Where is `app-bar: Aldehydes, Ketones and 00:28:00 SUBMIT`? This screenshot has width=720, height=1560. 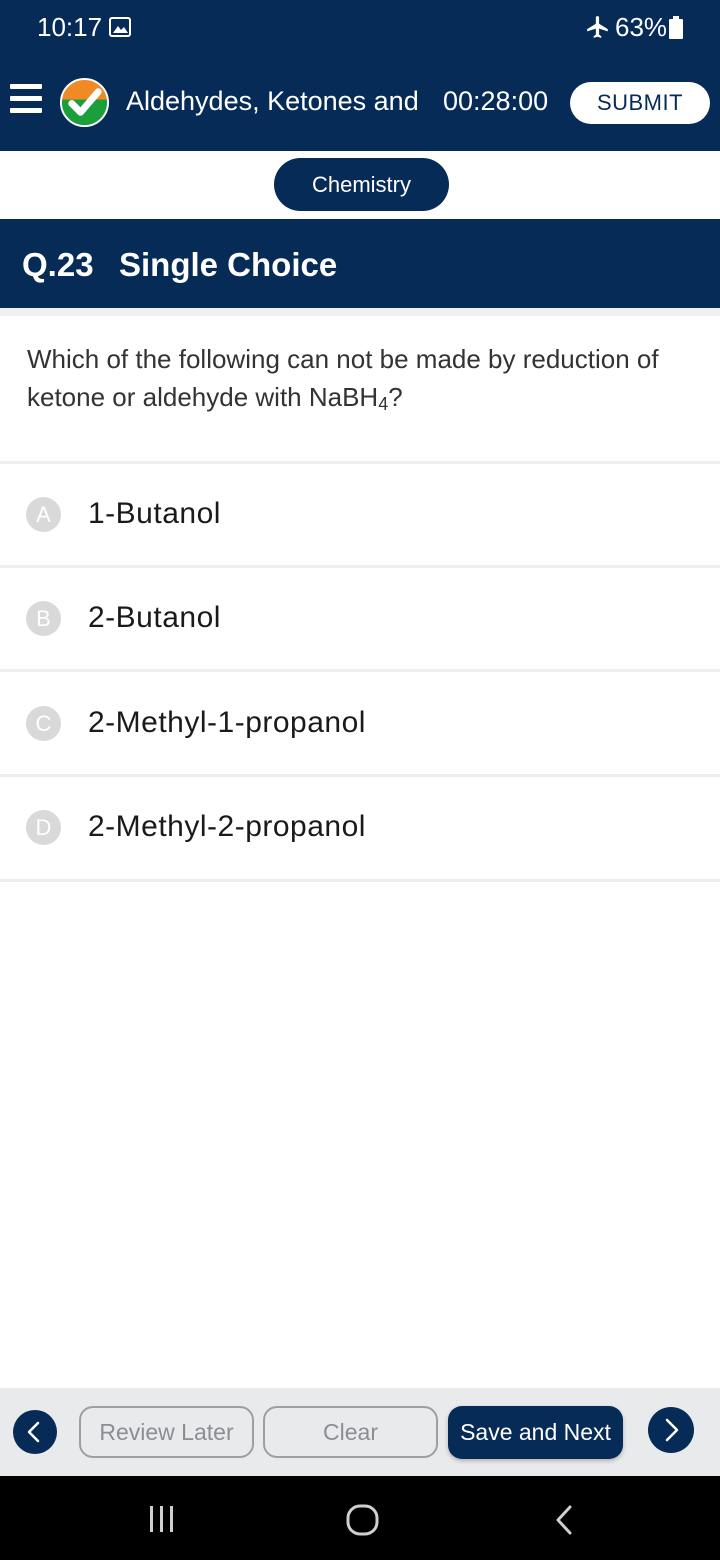 app-bar: Aldehydes, Ketones and 00:28:00 SUBMIT is located at coordinates (360, 103).